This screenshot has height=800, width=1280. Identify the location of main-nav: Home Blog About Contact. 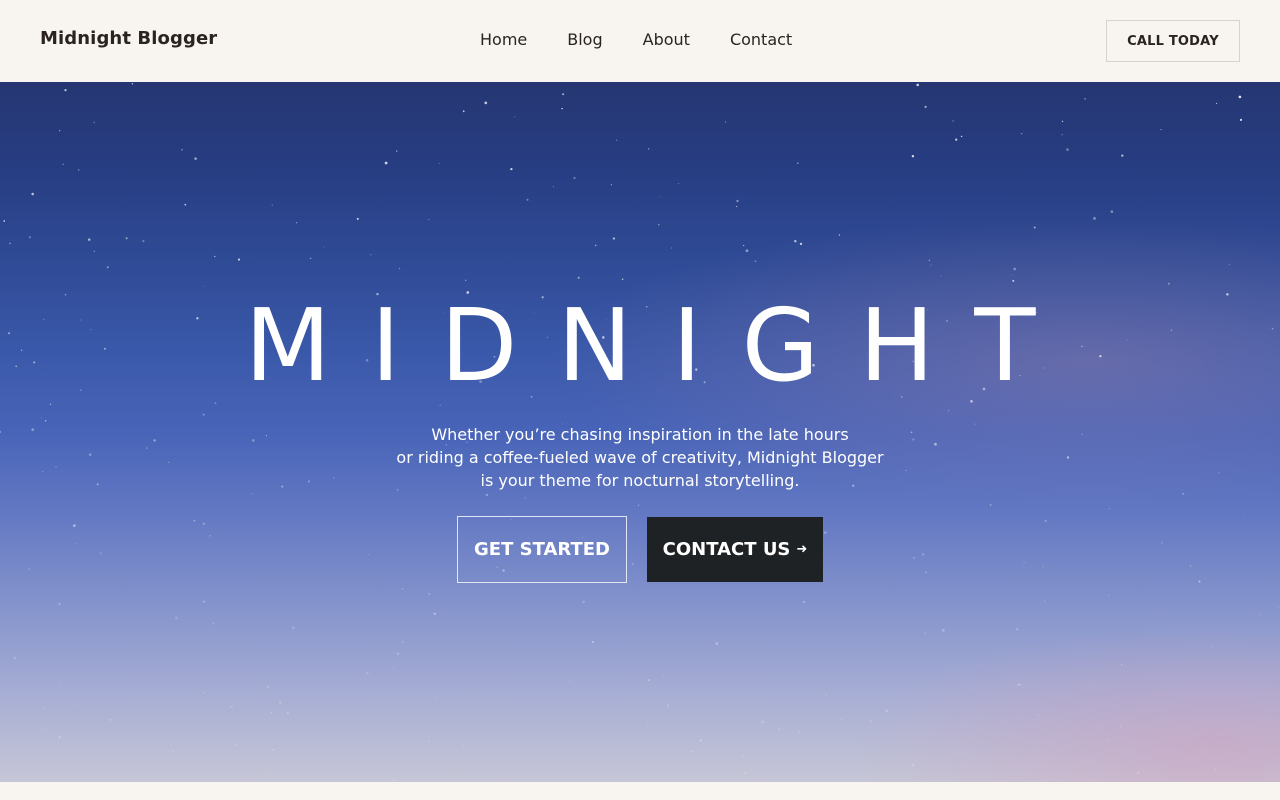
(656, 39).